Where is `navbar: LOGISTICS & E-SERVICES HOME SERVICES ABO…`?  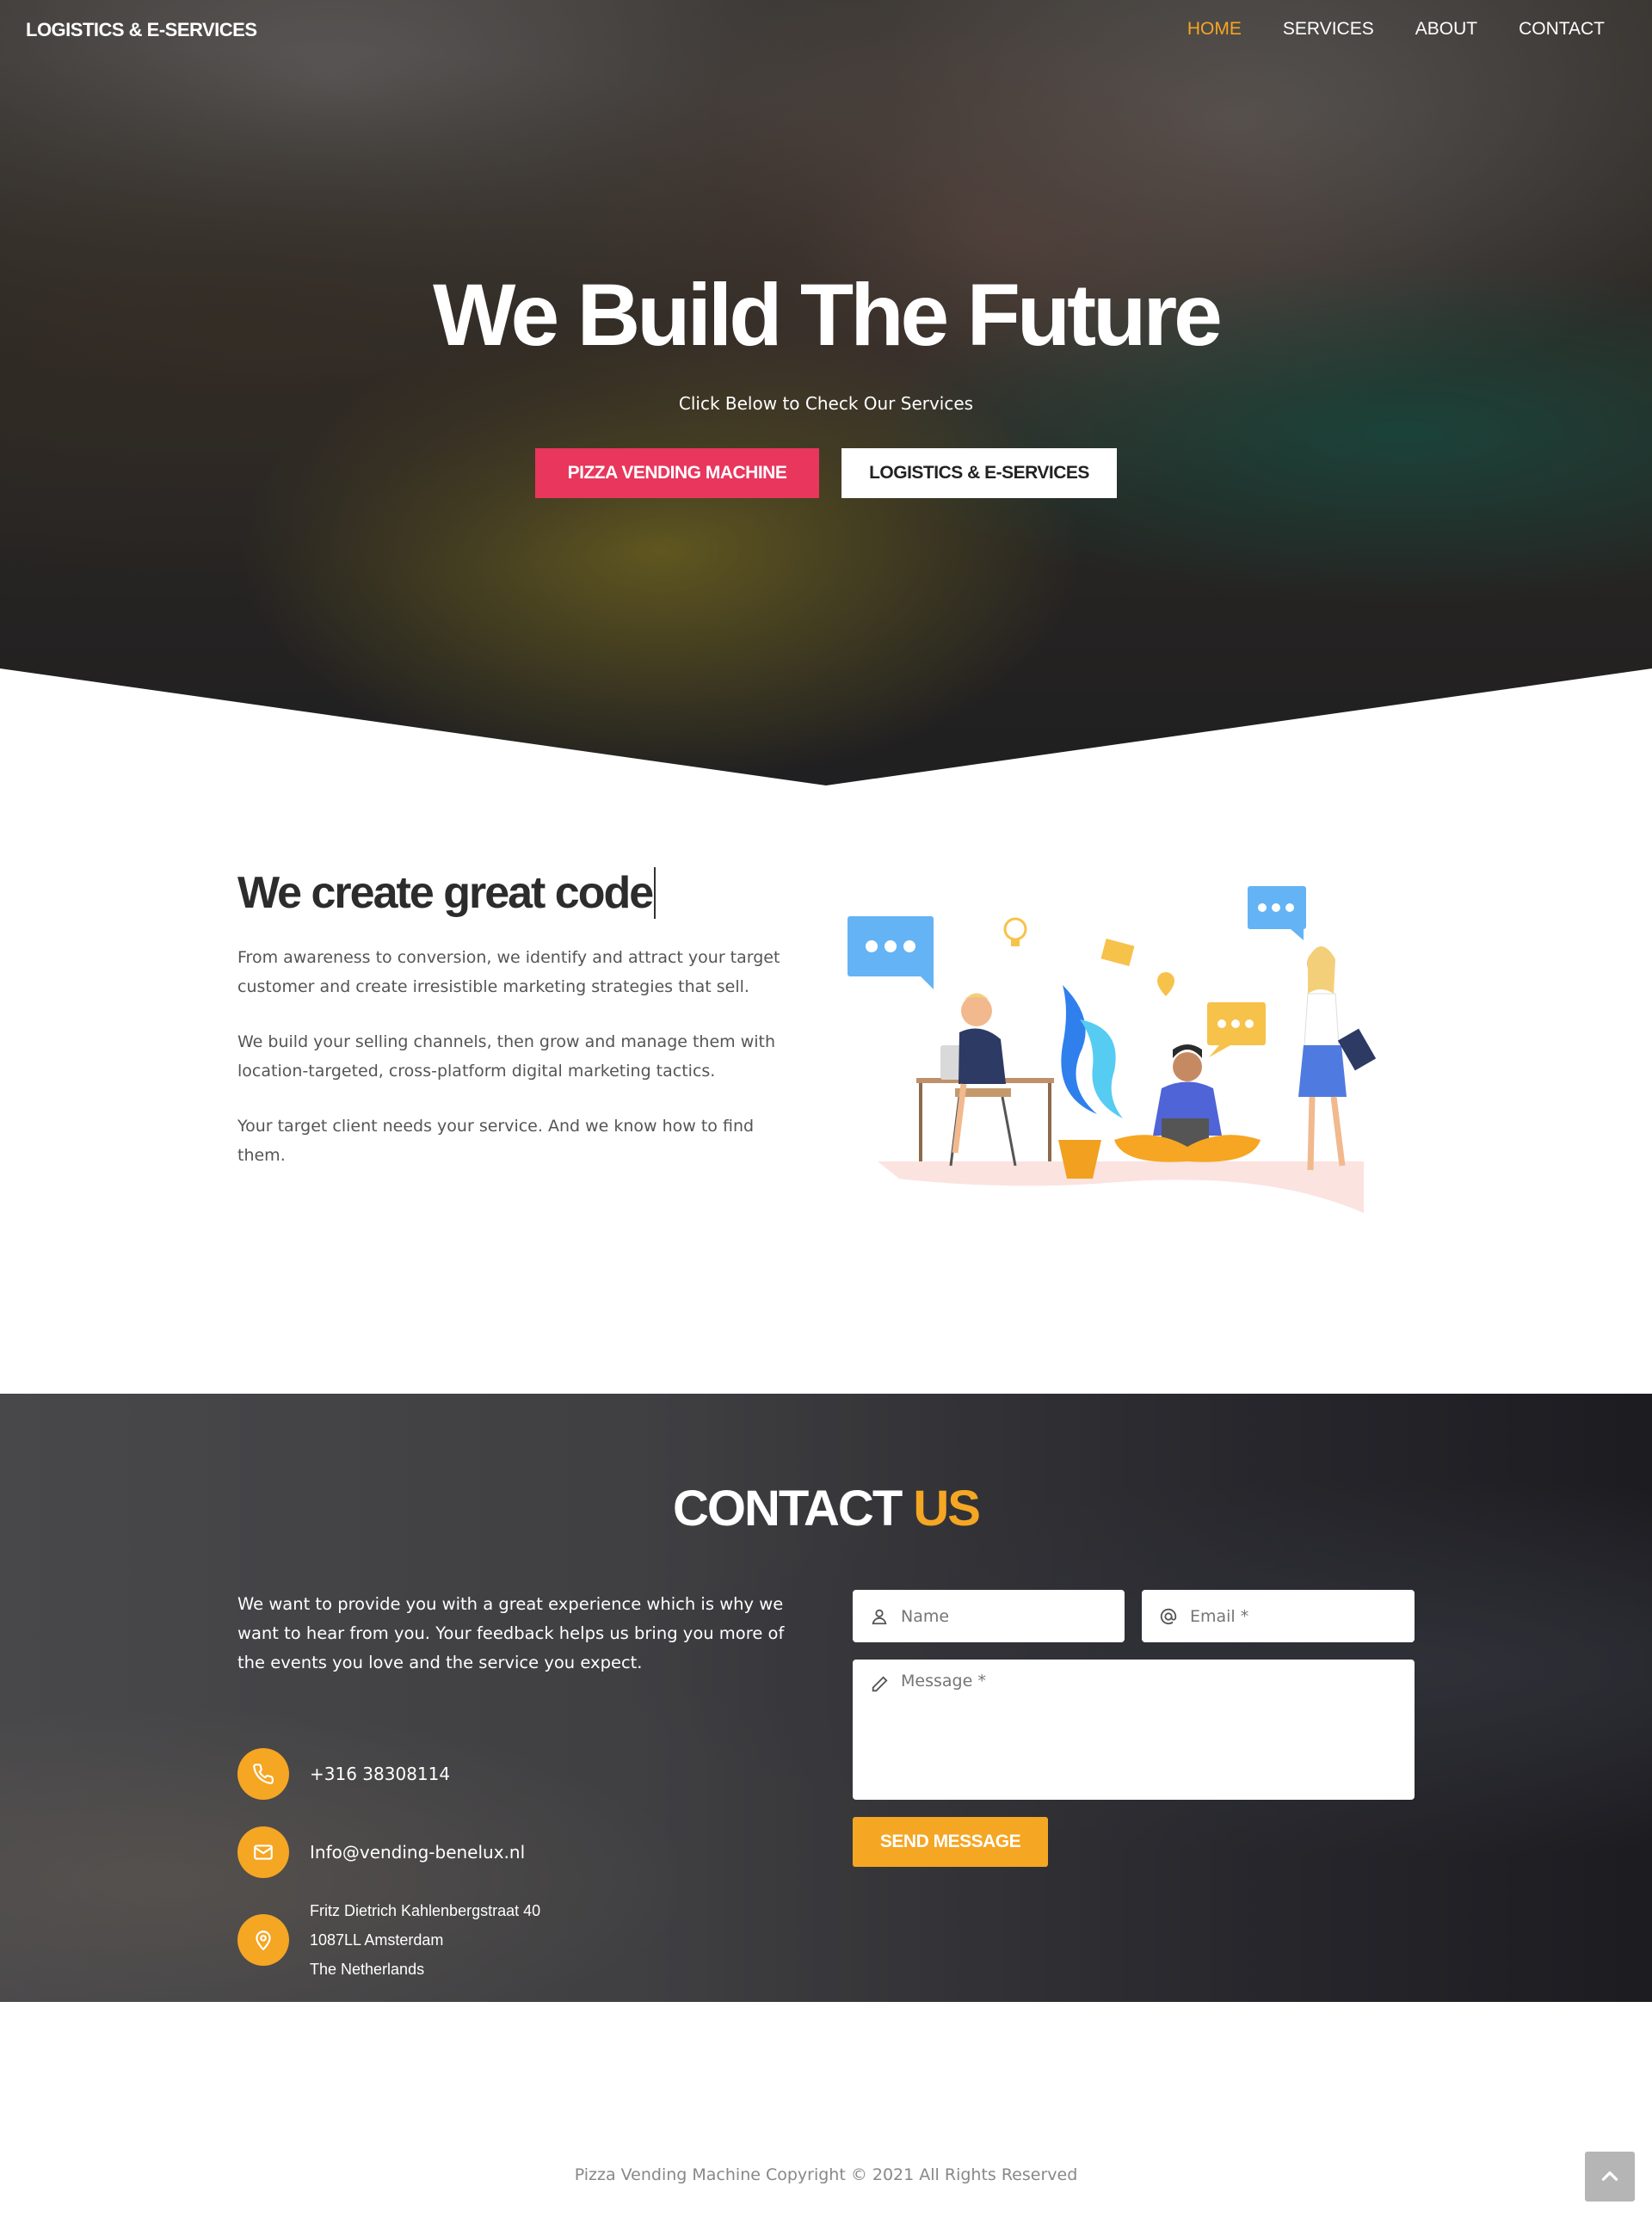
navbar: LOGISTICS & E-SERVICES HOME SERVICES ABO… is located at coordinates (826, 31).